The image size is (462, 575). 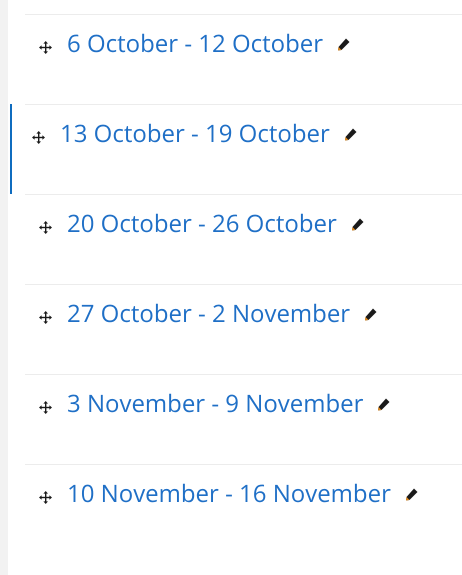 What do you see at coordinates (208, 314) in the screenshot?
I see `section-title-link: 27 October - 2 November` at bounding box center [208, 314].